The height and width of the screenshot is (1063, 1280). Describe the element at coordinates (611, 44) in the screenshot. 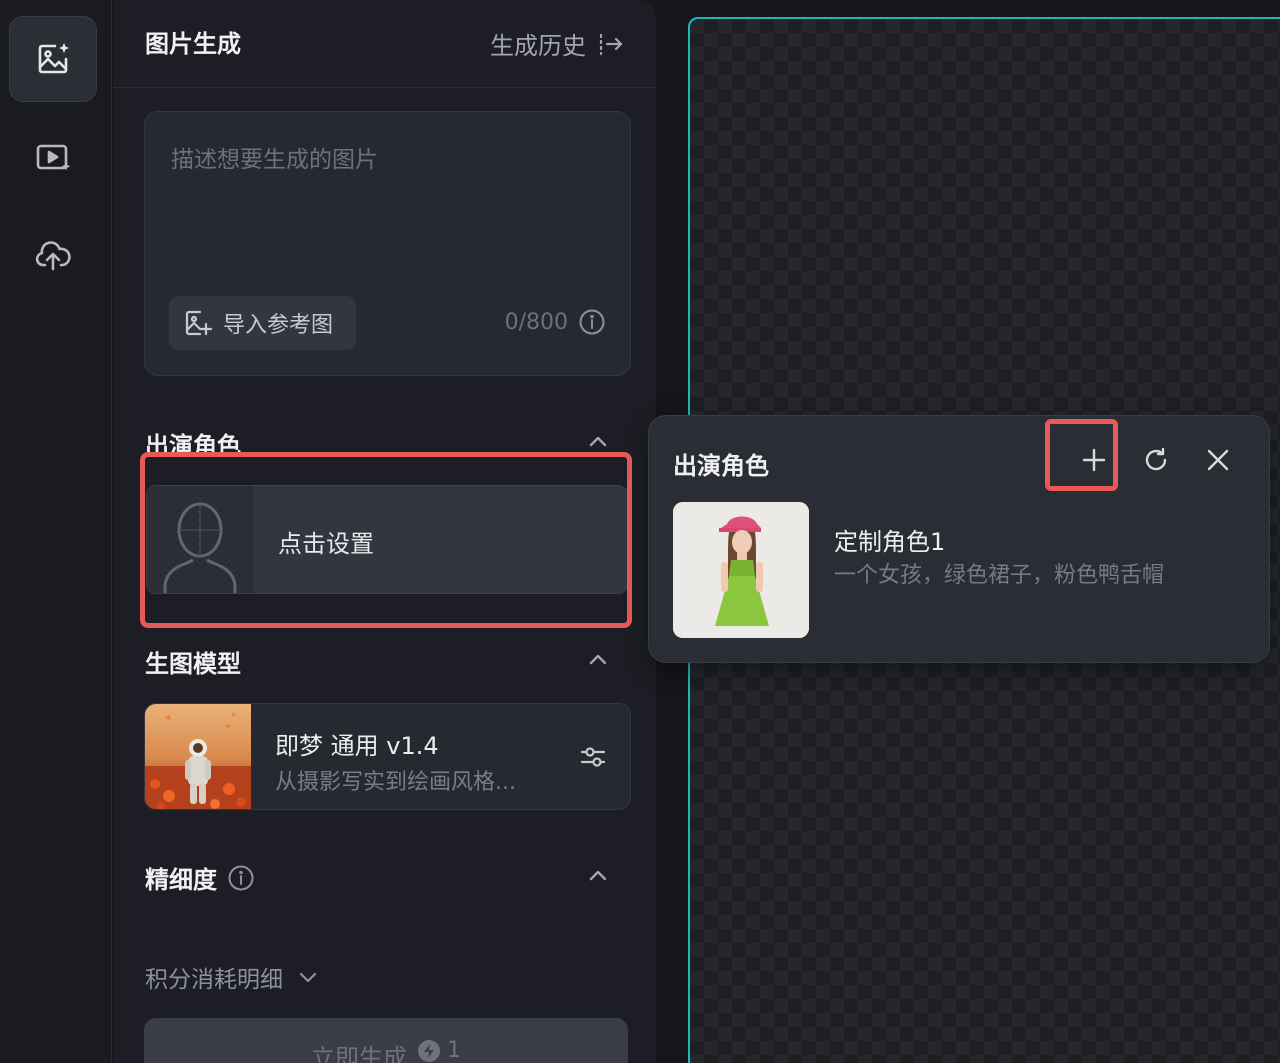

I see `collapse-right-icon` at that location.